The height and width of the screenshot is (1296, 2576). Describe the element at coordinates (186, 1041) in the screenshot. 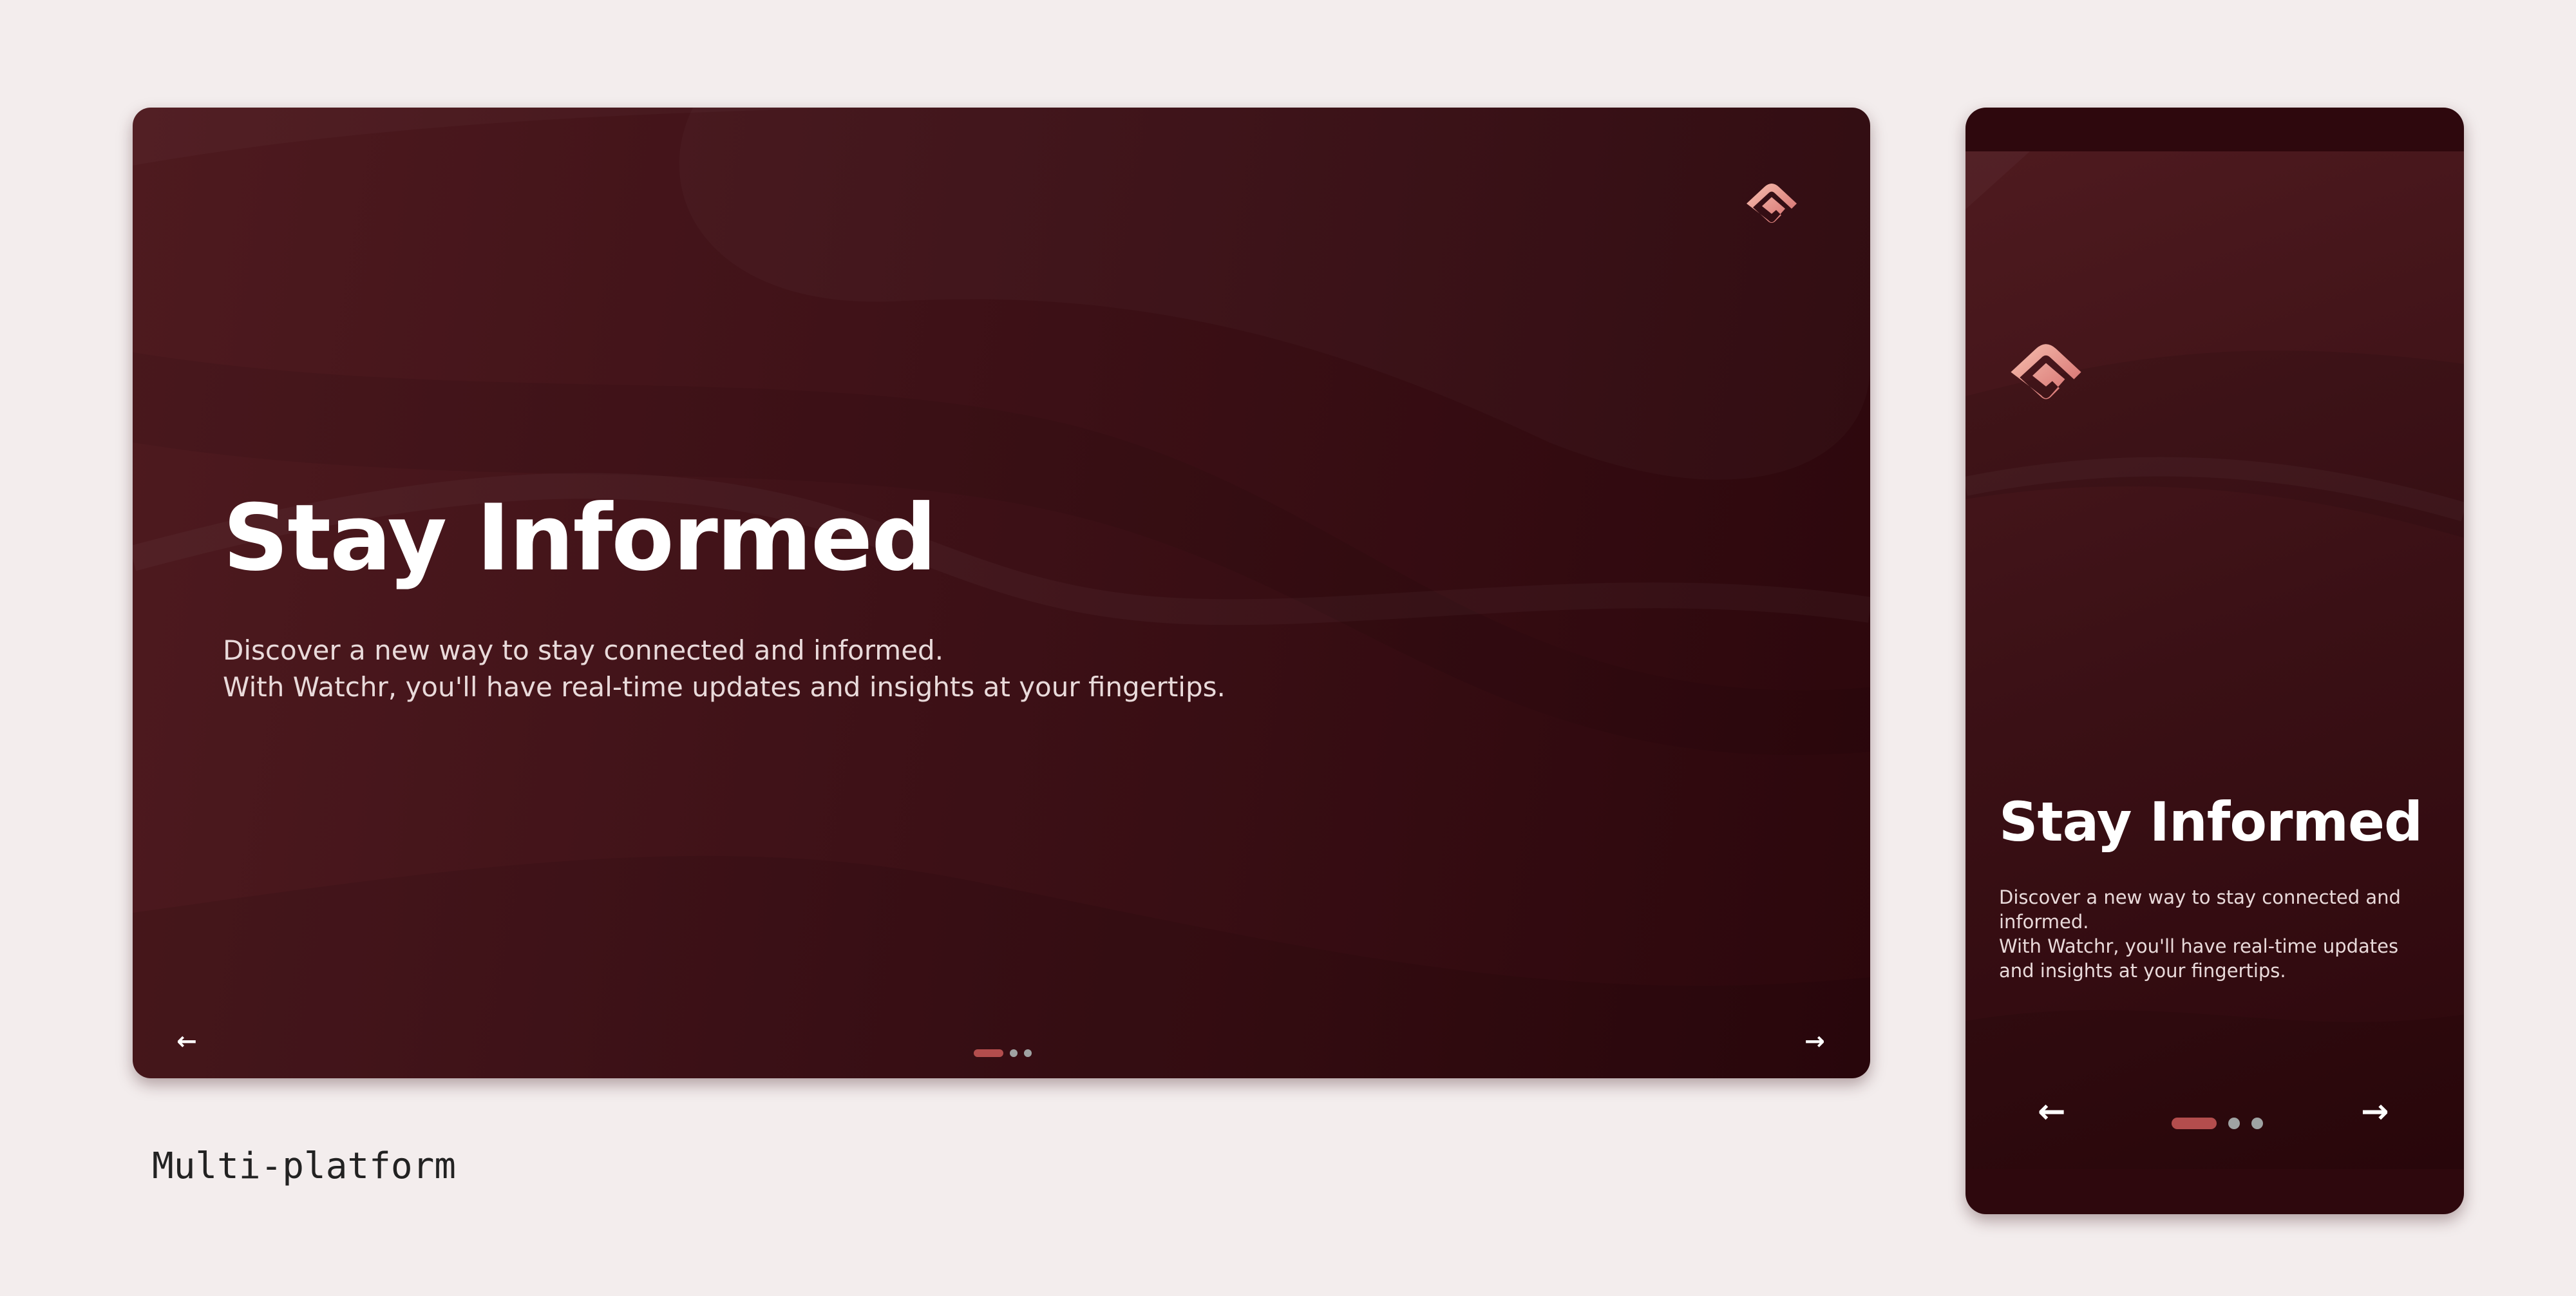

I see `previous-arrow-icon: ←` at that location.